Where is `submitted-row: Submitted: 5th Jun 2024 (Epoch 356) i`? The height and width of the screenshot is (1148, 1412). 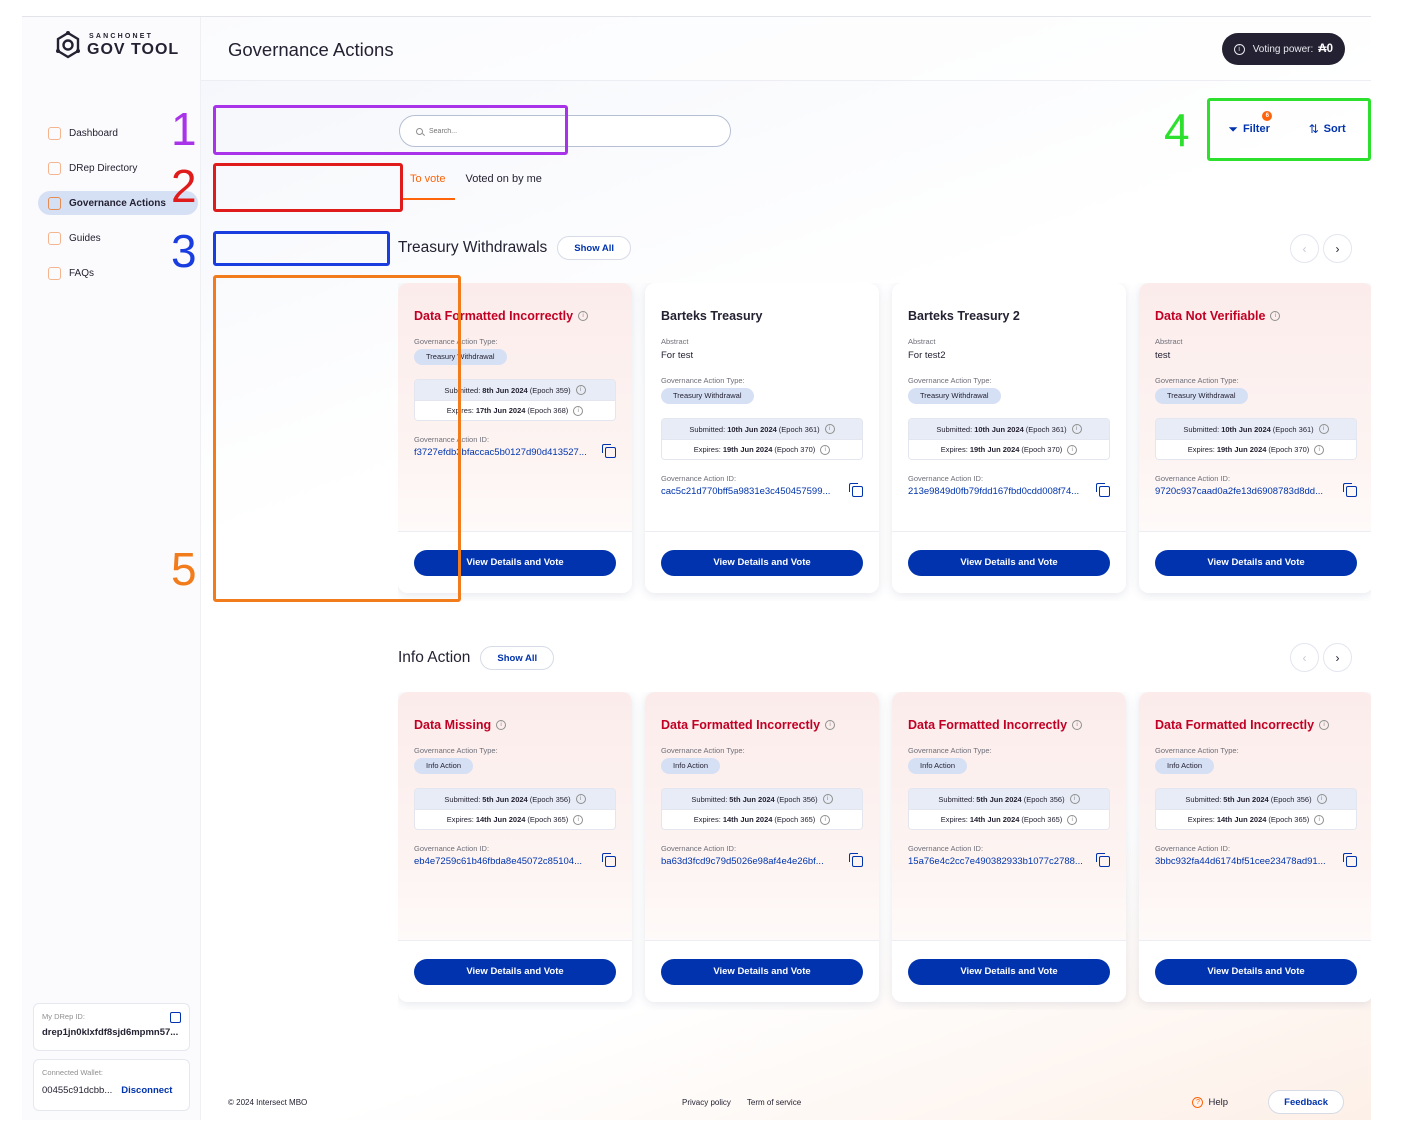 submitted-row: Submitted: 5th Jun 2024 (Epoch 356) i is located at coordinates (1009, 799).